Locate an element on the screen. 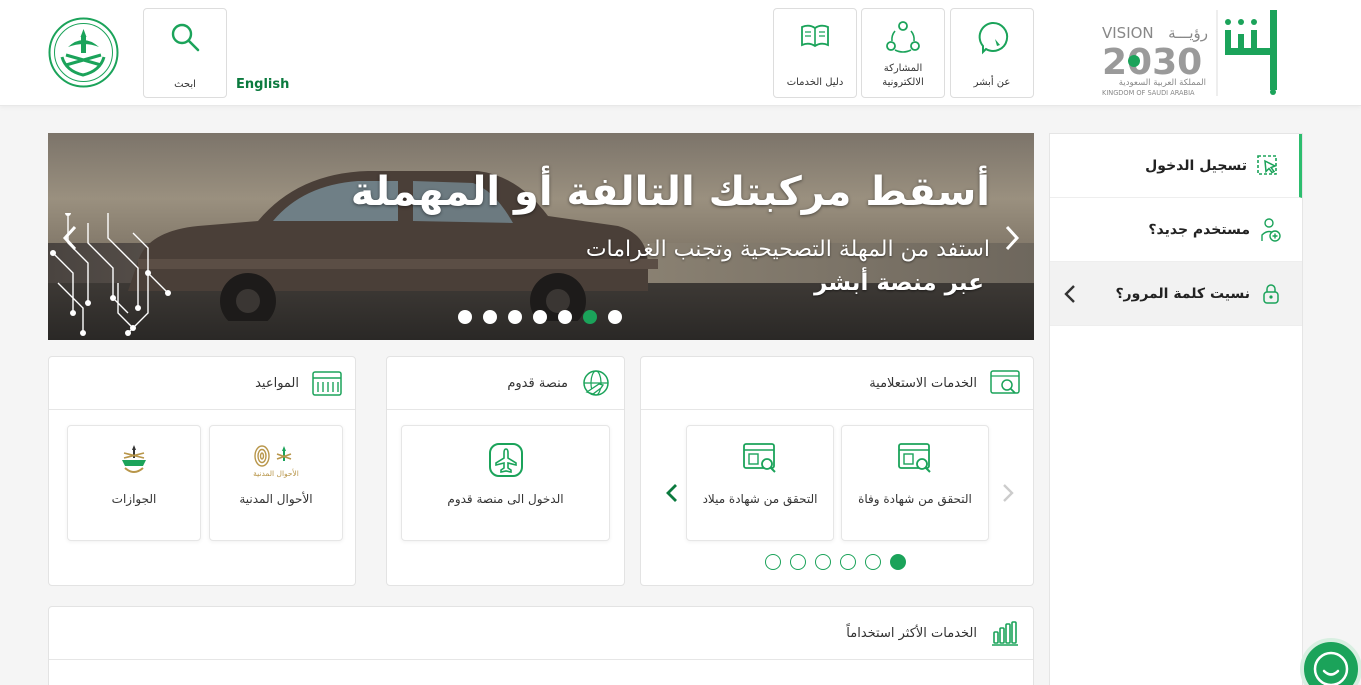 This screenshot has height=685, width=1361. ministry-emblem-logo is located at coordinates (83, 52).